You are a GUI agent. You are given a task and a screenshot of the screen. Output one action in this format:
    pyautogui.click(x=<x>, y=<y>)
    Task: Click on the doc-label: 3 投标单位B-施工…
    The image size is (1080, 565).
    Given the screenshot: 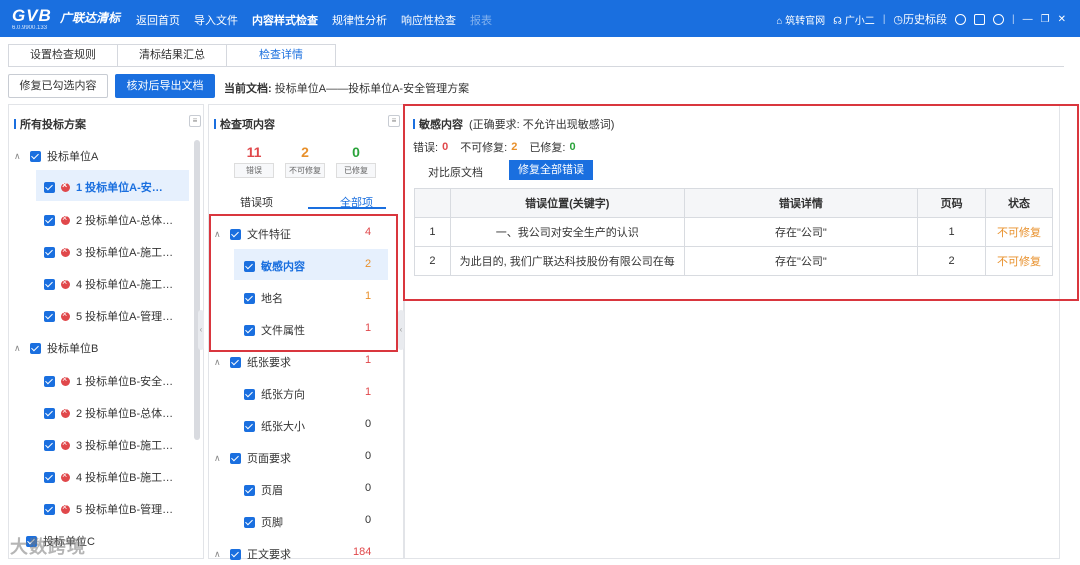 What is the action you would take?
    pyautogui.click(x=125, y=446)
    